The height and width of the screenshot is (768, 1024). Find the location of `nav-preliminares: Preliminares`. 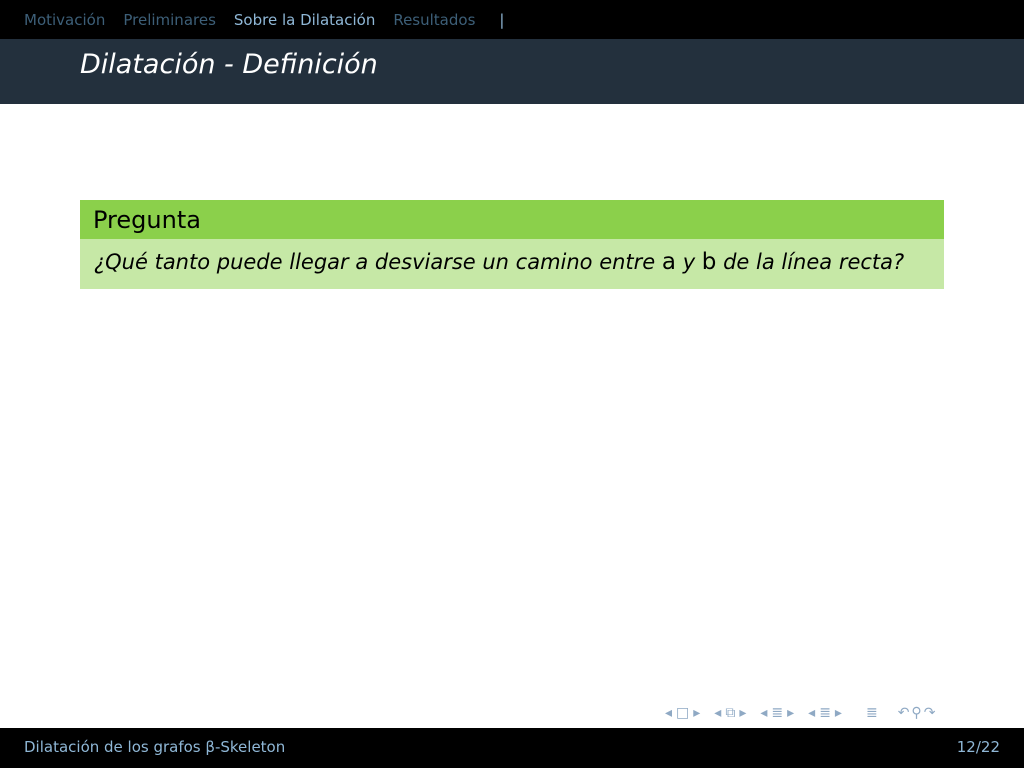

nav-preliminares: Preliminares is located at coordinates (169, 20).